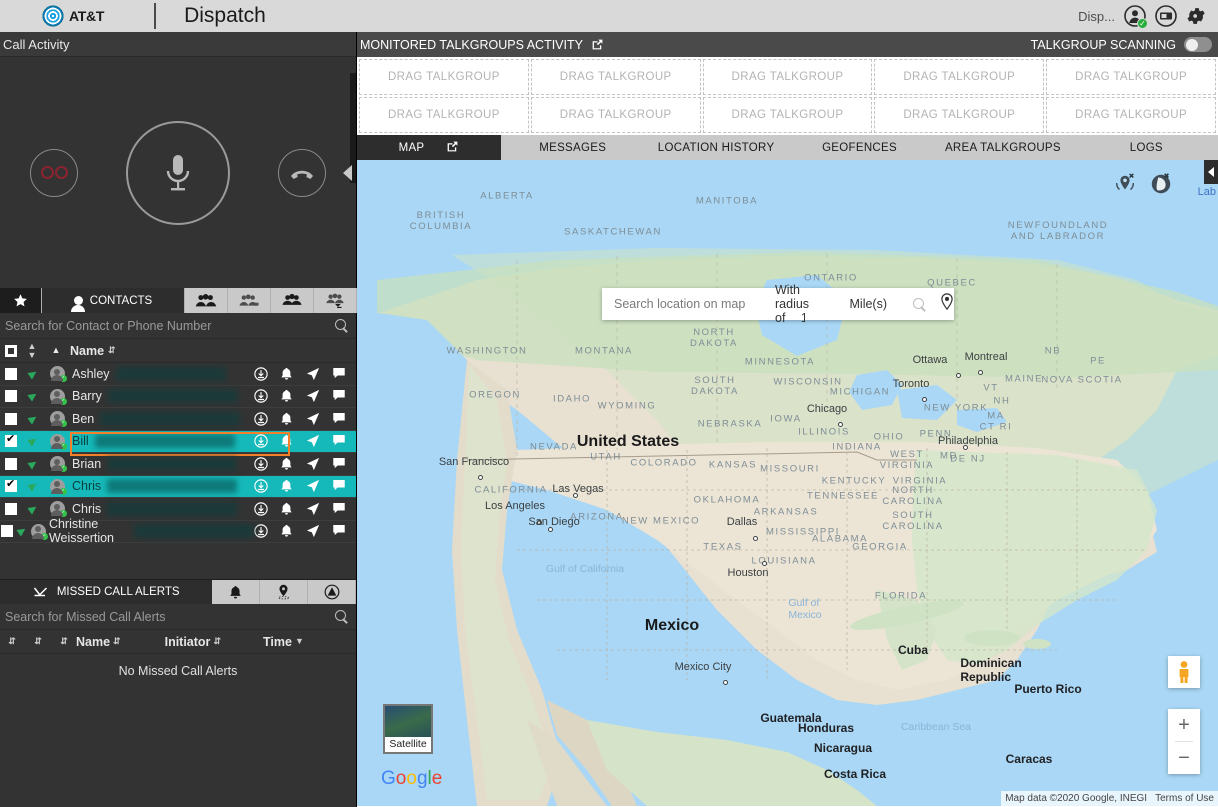  Describe the element at coordinates (1184, 672) in the screenshot. I see `street-view-pegman` at that location.